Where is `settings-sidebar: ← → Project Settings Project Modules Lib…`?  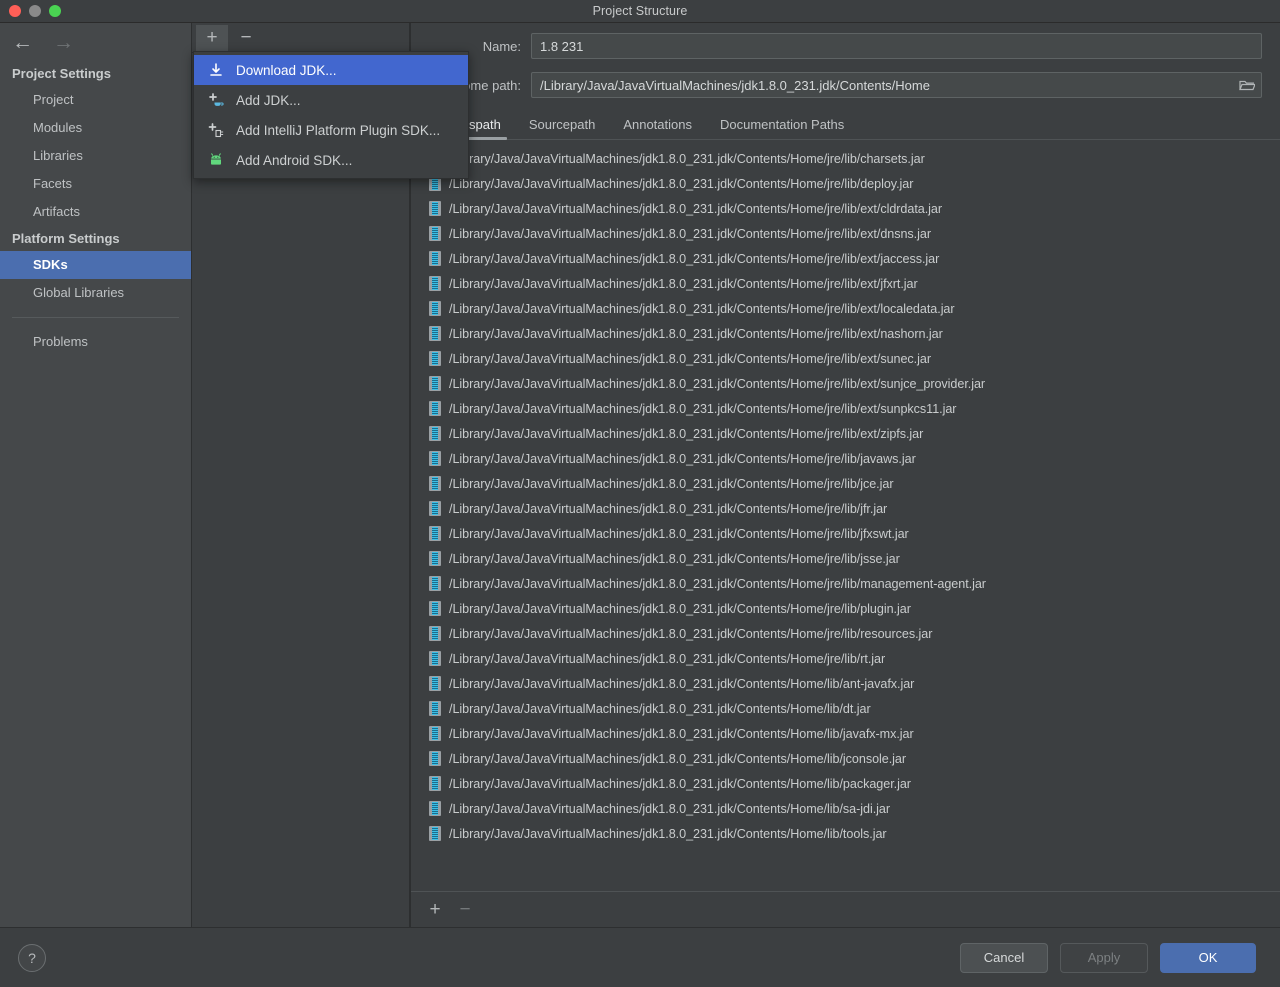 settings-sidebar: ← → Project Settings Project Modules Lib… is located at coordinates (96, 475).